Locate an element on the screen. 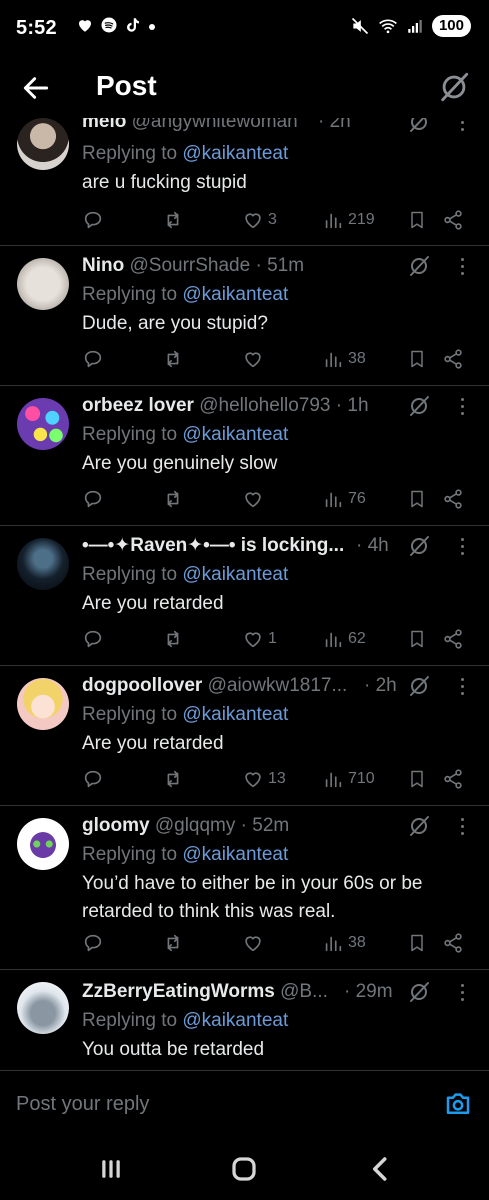 The width and height of the screenshot is (489, 1200). views-button: 710 is located at coordinates (348, 779).